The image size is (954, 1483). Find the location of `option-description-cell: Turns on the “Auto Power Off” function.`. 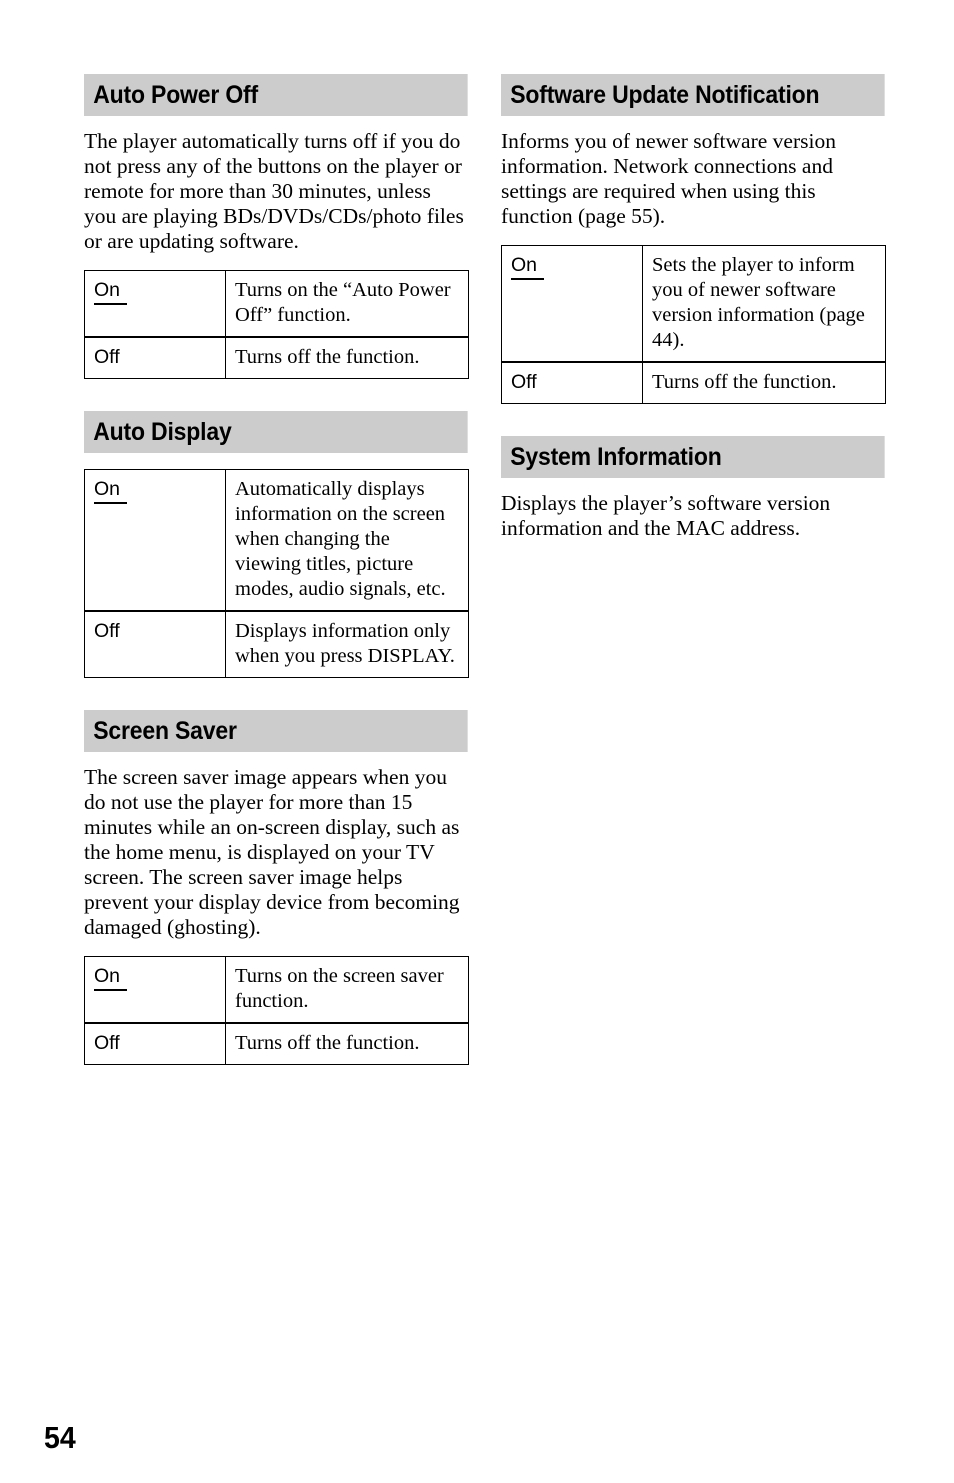

option-description-cell: Turns on the “Auto Power Off” function. is located at coordinates (347, 304).